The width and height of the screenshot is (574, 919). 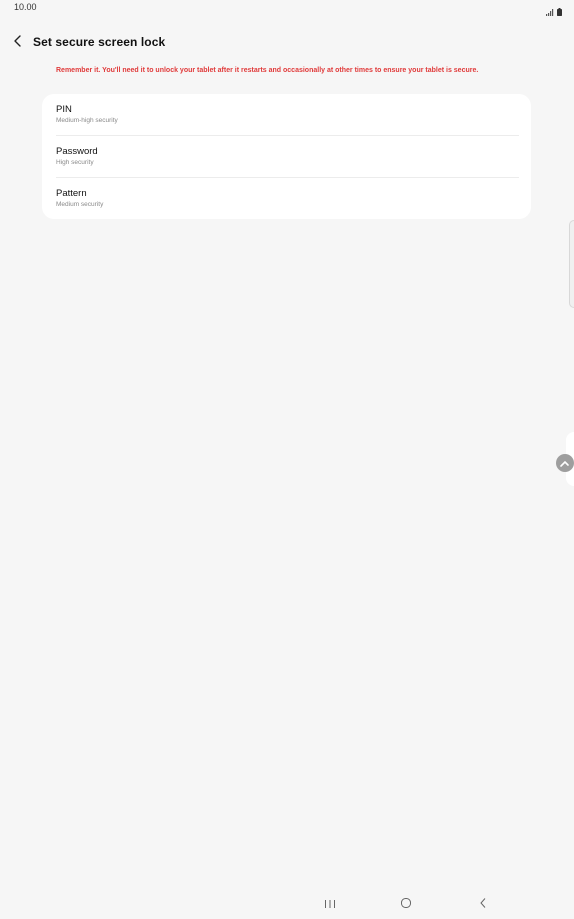 I want to click on option-title: Pattern, so click(x=71, y=193).